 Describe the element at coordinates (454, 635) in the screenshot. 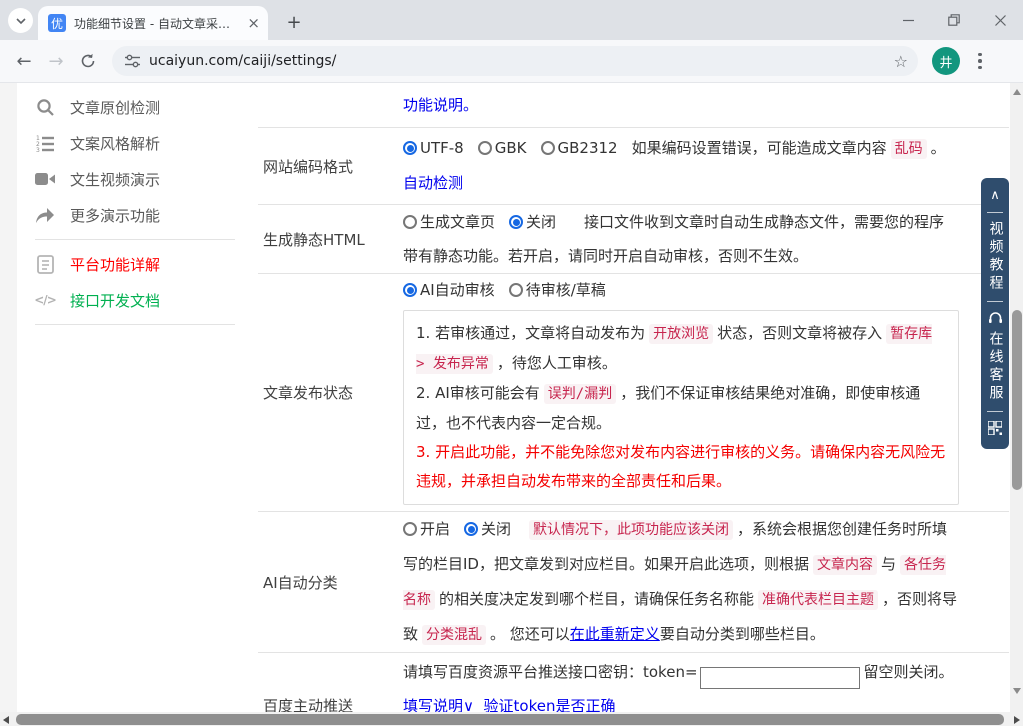

I see `misclassify-highlight: 分类混乱` at that location.